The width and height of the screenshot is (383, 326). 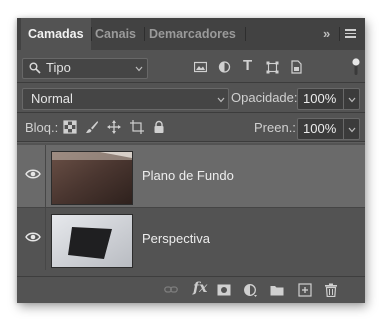 What do you see at coordinates (277, 290) in the screenshot?
I see `folder-icon` at bounding box center [277, 290].